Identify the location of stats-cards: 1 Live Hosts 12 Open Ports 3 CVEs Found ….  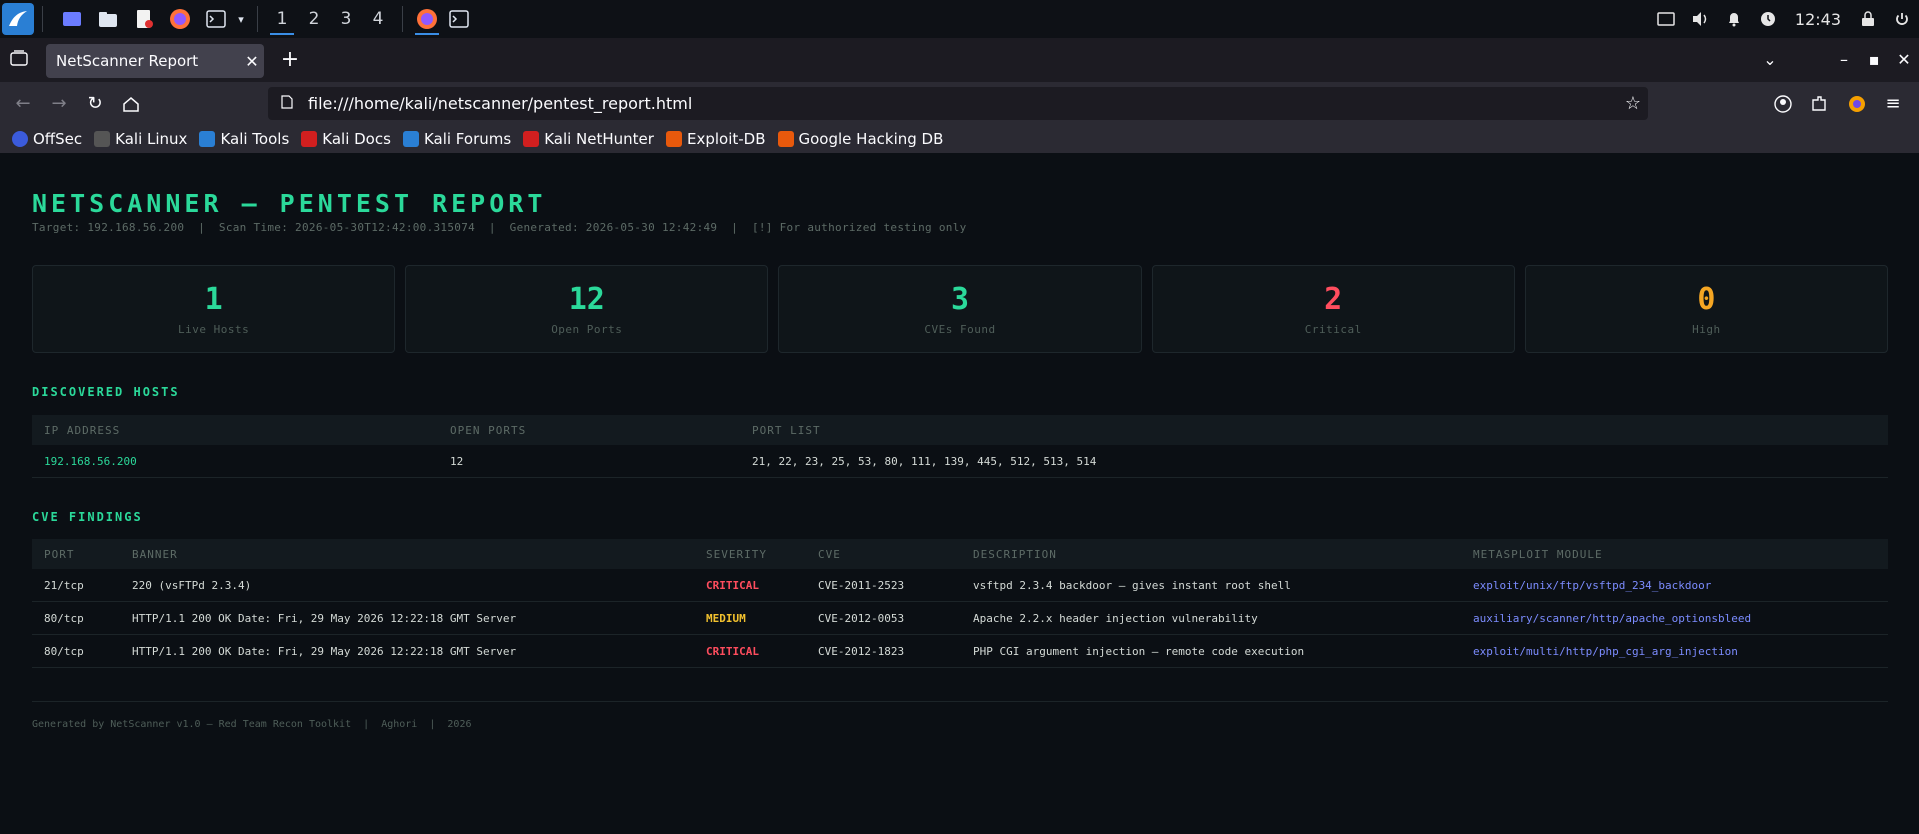
(960, 309).